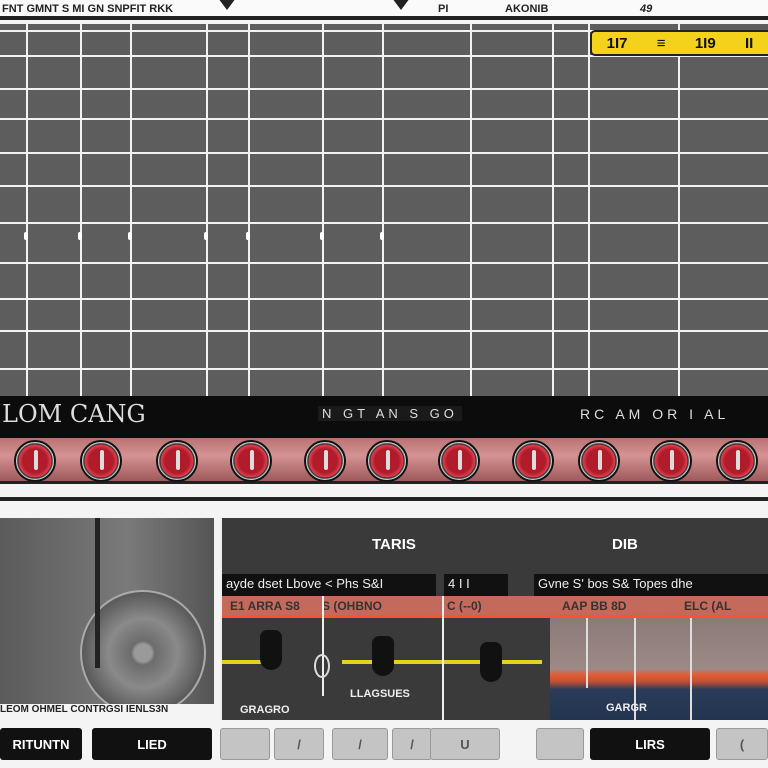  Describe the element at coordinates (265, 606) in the screenshot. I see `band-label: E1 ARRA S8` at that location.